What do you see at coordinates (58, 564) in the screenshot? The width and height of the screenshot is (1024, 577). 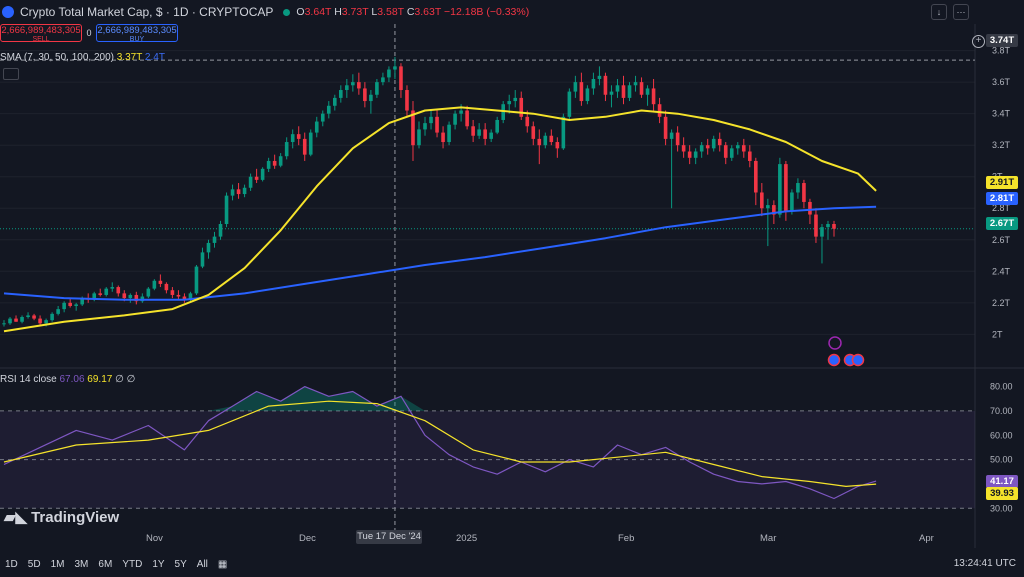 I see `tf-1m: 1M` at bounding box center [58, 564].